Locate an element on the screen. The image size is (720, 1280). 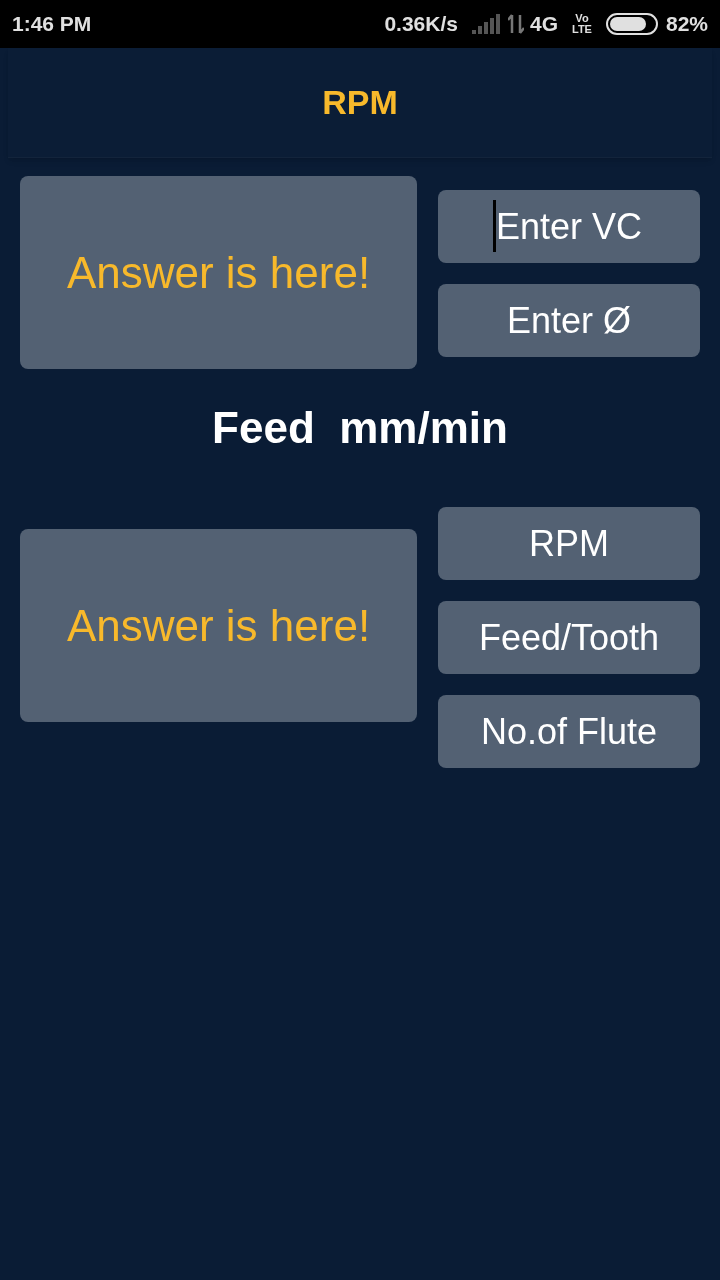
input-field: Enter VC is located at coordinates (569, 226).